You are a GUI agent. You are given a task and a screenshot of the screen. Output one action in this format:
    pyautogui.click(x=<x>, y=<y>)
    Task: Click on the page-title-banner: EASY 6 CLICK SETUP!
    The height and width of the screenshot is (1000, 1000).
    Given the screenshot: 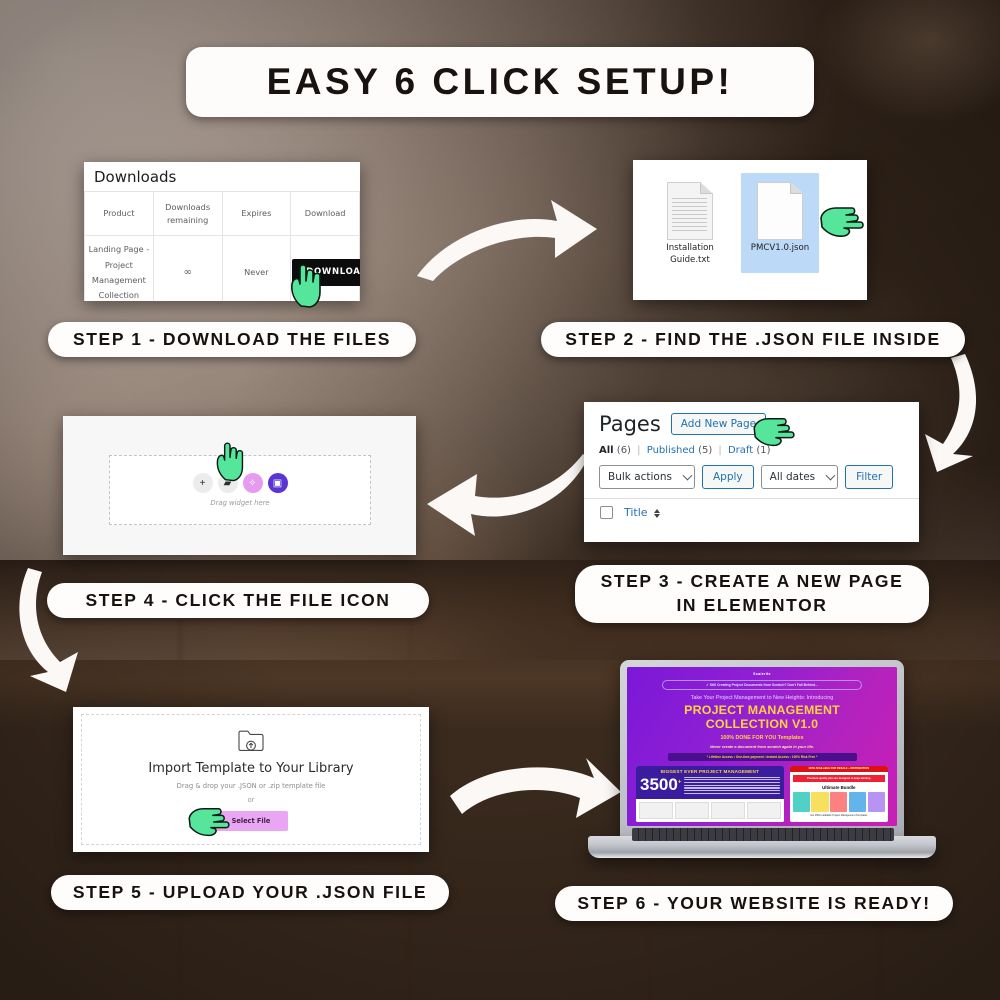 What is the action you would take?
    pyautogui.click(x=500, y=82)
    